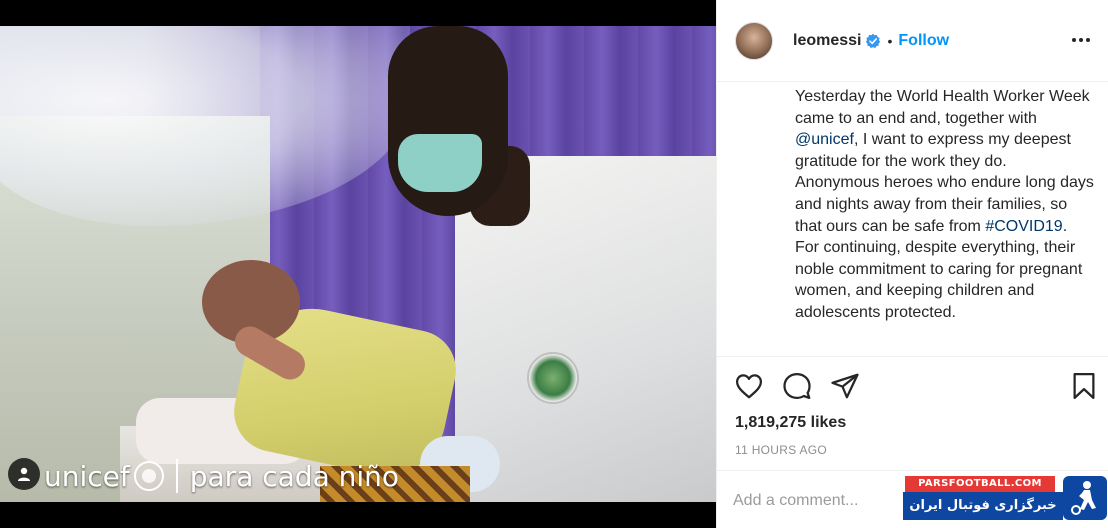 The width and height of the screenshot is (1108, 528). What do you see at coordinates (87, 476) in the screenshot?
I see `watermark-brand: unicef` at bounding box center [87, 476].